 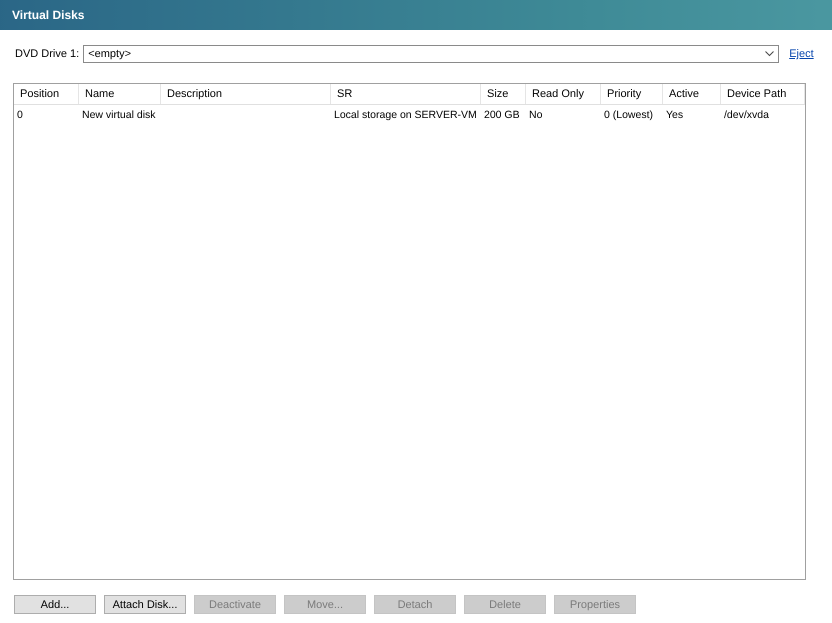 I want to click on table-cell: /dev/xvda, so click(x=746, y=115).